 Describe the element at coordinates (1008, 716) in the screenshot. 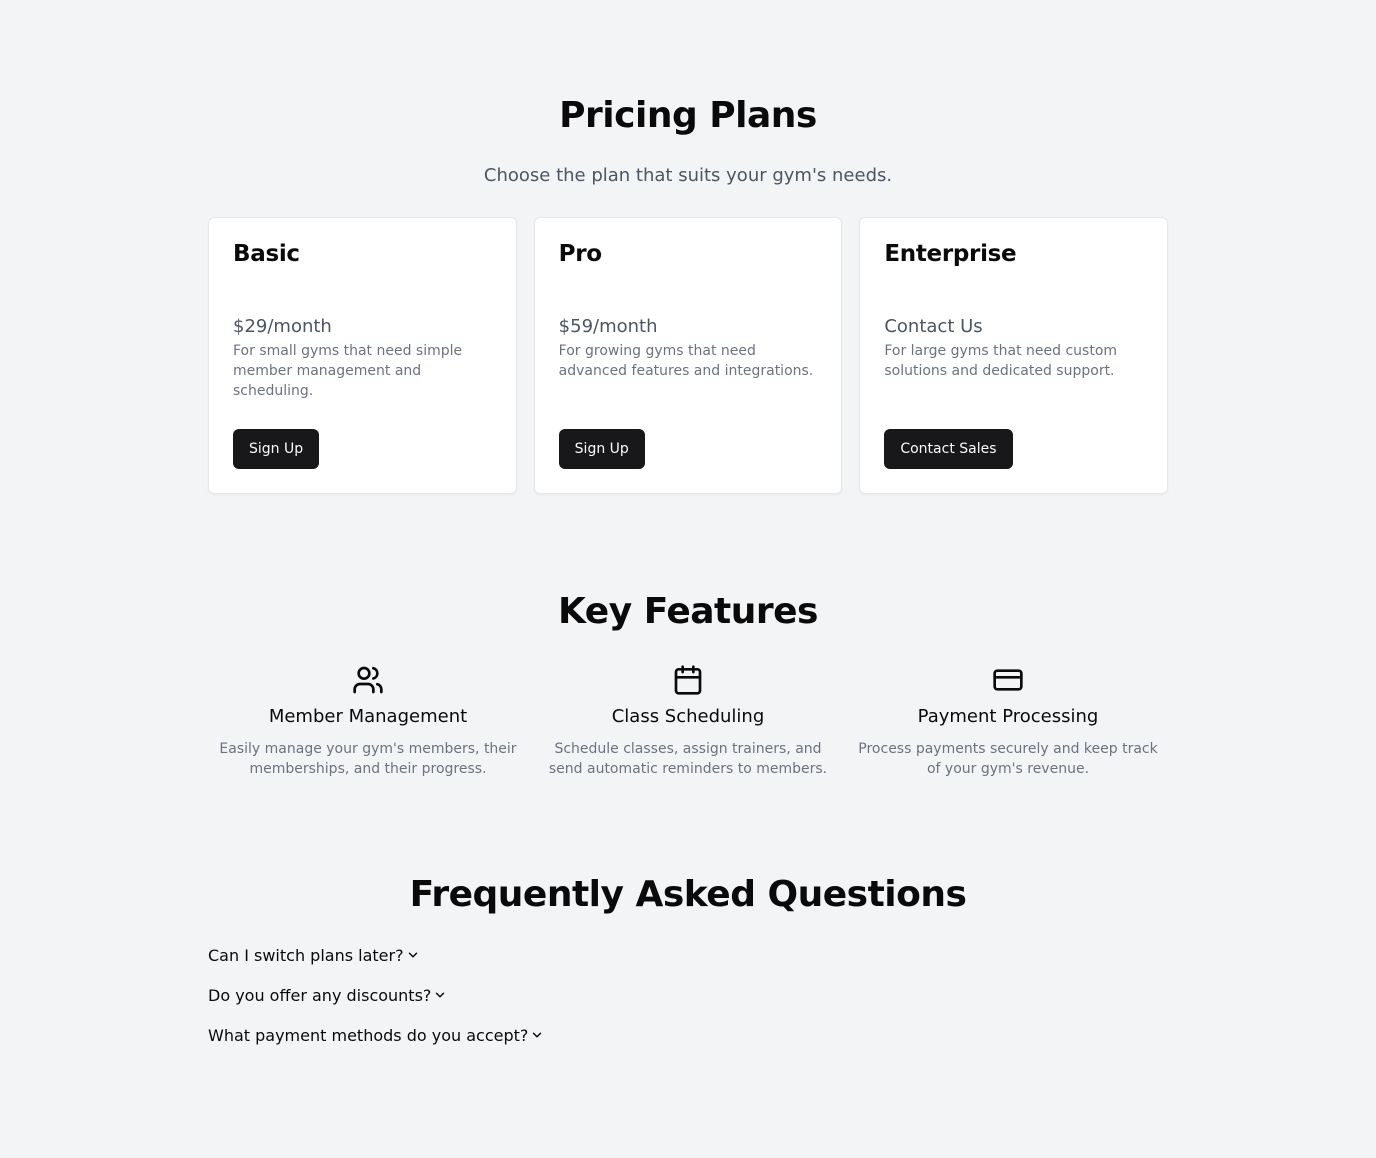

I see `feature-title: Payment Processing` at that location.